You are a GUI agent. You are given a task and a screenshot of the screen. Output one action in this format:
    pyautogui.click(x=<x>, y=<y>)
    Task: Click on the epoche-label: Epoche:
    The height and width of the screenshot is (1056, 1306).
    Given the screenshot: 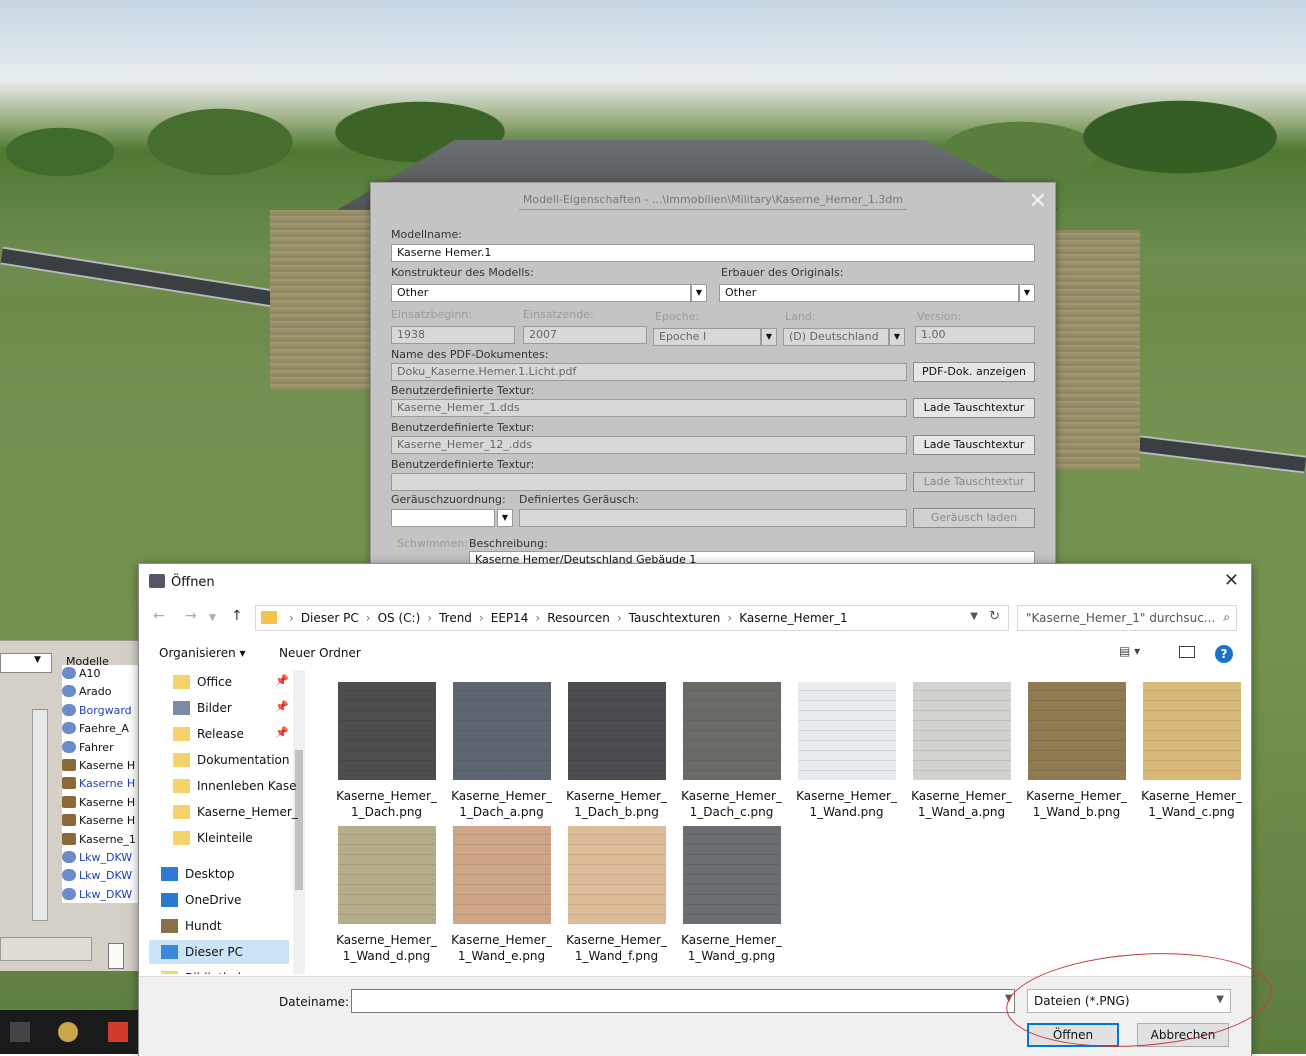 What is the action you would take?
    pyautogui.click(x=677, y=316)
    